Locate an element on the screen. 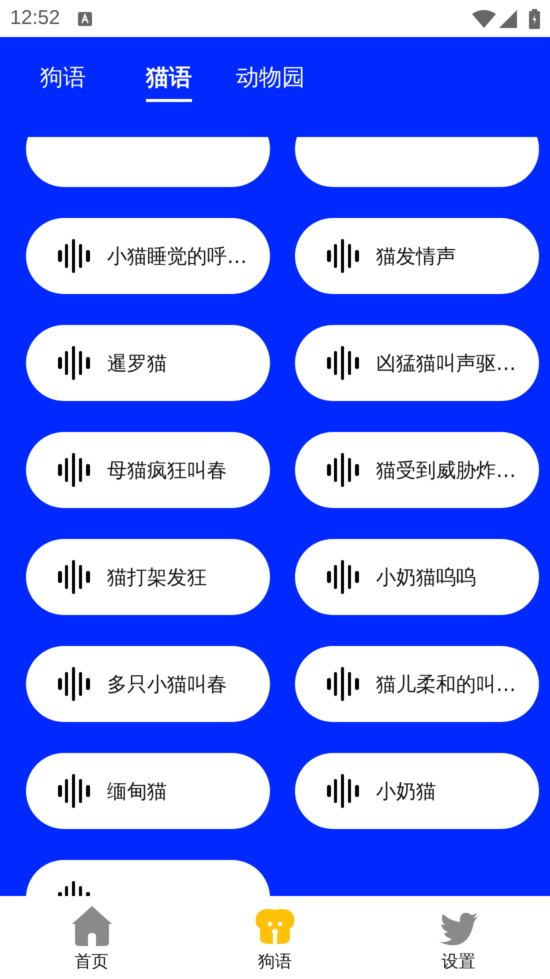 The height and width of the screenshot is (979, 550). battery-icon is located at coordinates (534, 18).